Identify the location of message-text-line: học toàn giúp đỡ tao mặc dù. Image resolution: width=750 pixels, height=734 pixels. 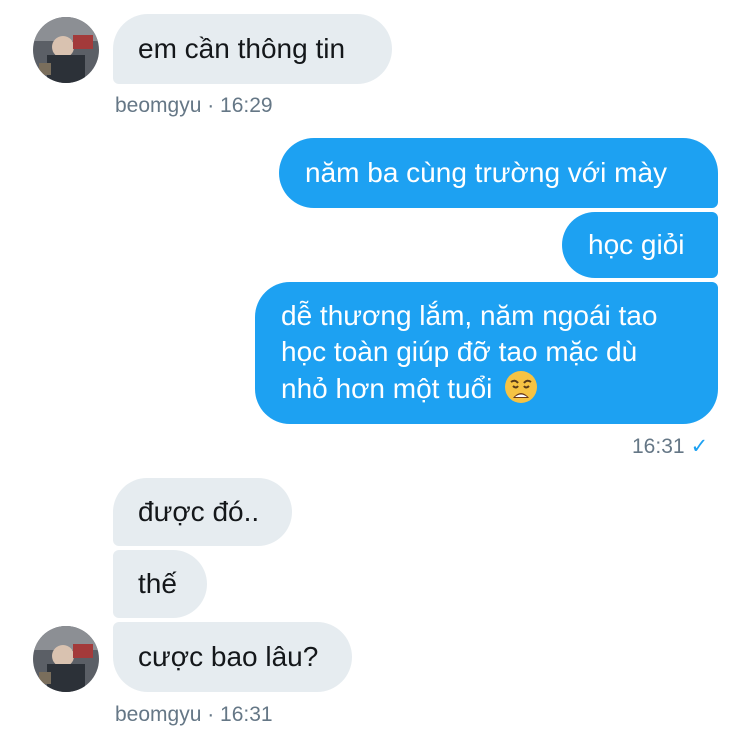
(459, 351).